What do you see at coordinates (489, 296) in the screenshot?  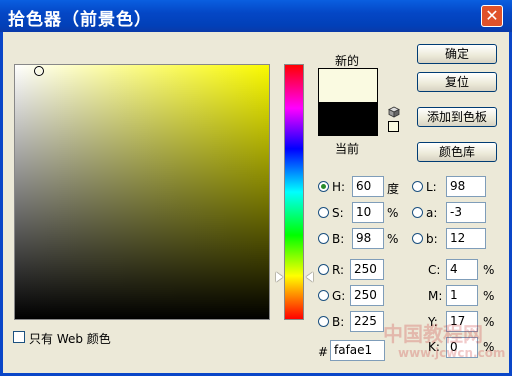 I see `m-unit: %` at bounding box center [489, 296].